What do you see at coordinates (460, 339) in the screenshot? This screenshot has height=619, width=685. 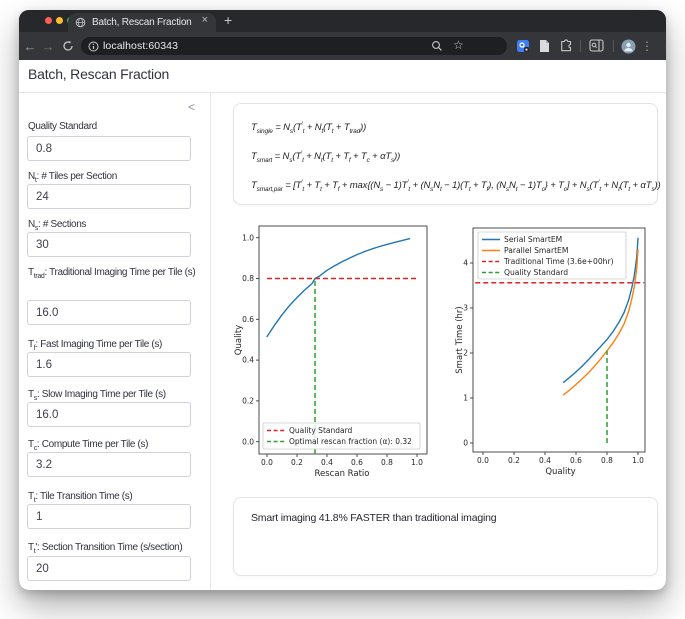 I see `svg-text: Smart Time (hr)` at bounding box center [460, 339].